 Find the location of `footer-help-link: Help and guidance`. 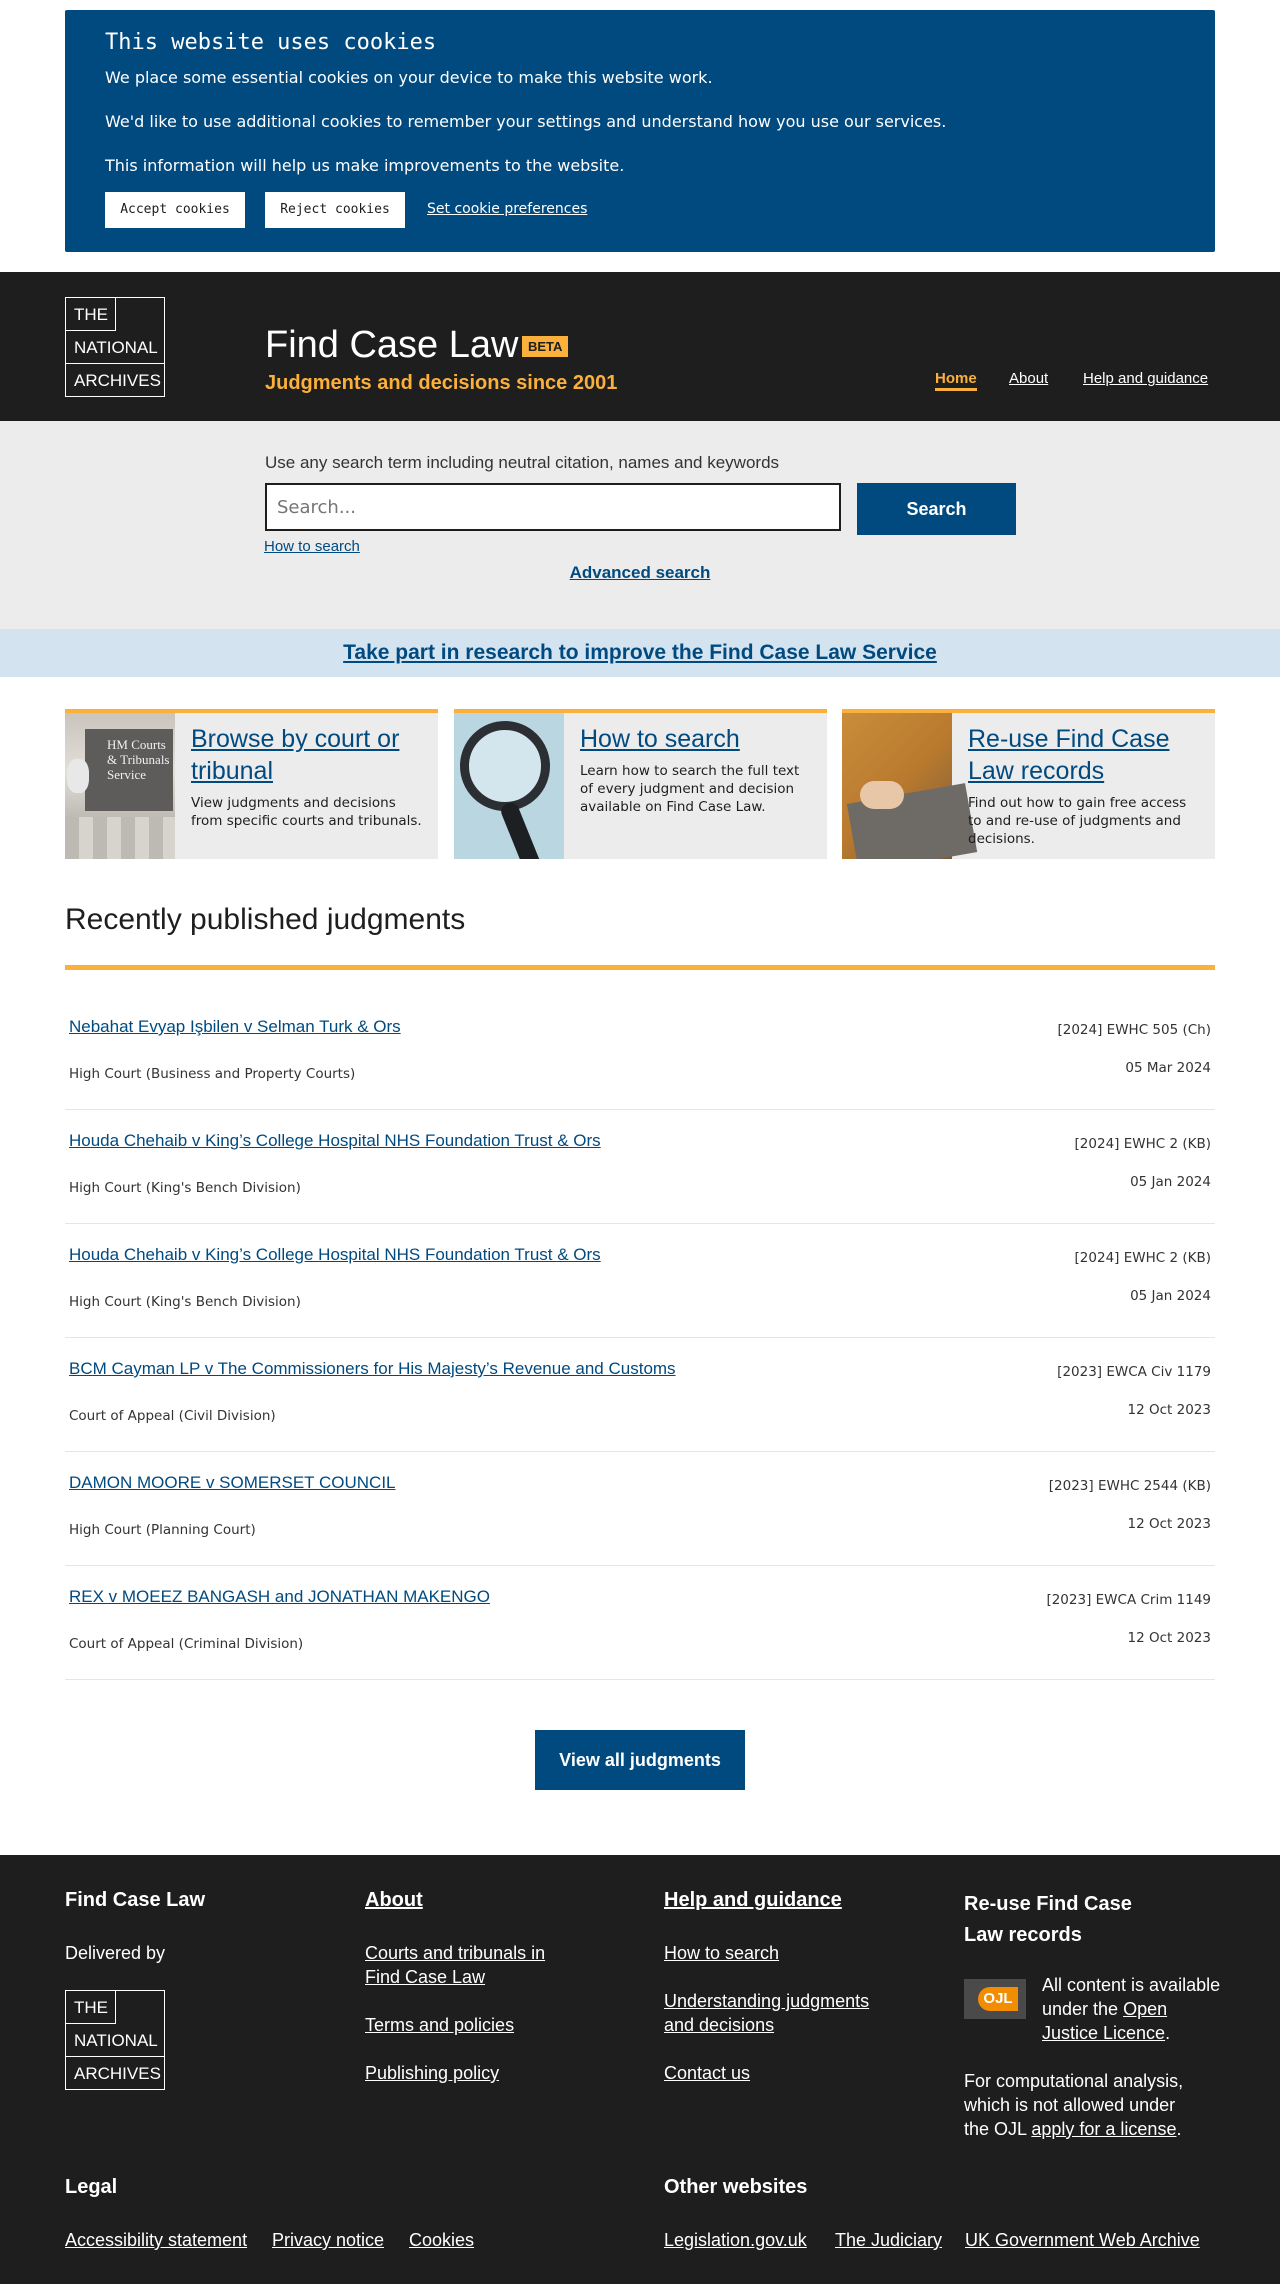

footer-help-link: Help and guidance is located at coordinates (753, 1900).